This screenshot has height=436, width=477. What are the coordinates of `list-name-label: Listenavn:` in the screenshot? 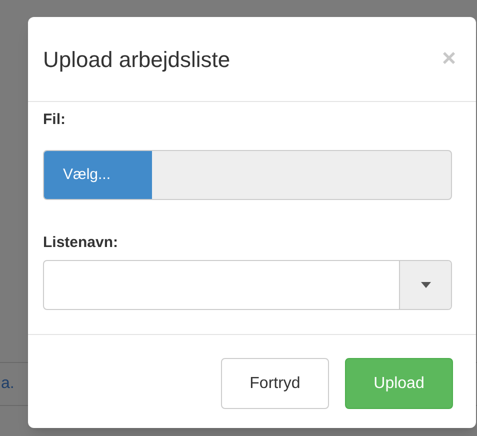 It's located at (81, 243).